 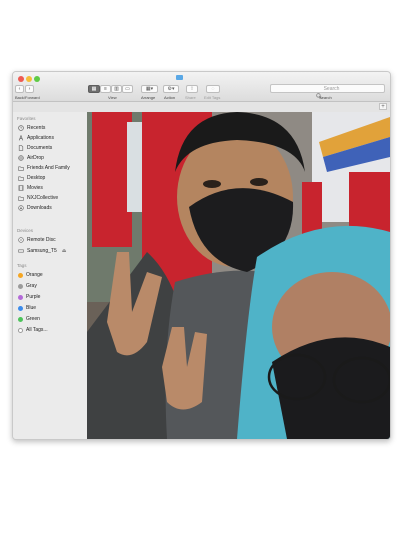 I want to click on sidebar-item-documents: Documents, so click(x=35, y=148).